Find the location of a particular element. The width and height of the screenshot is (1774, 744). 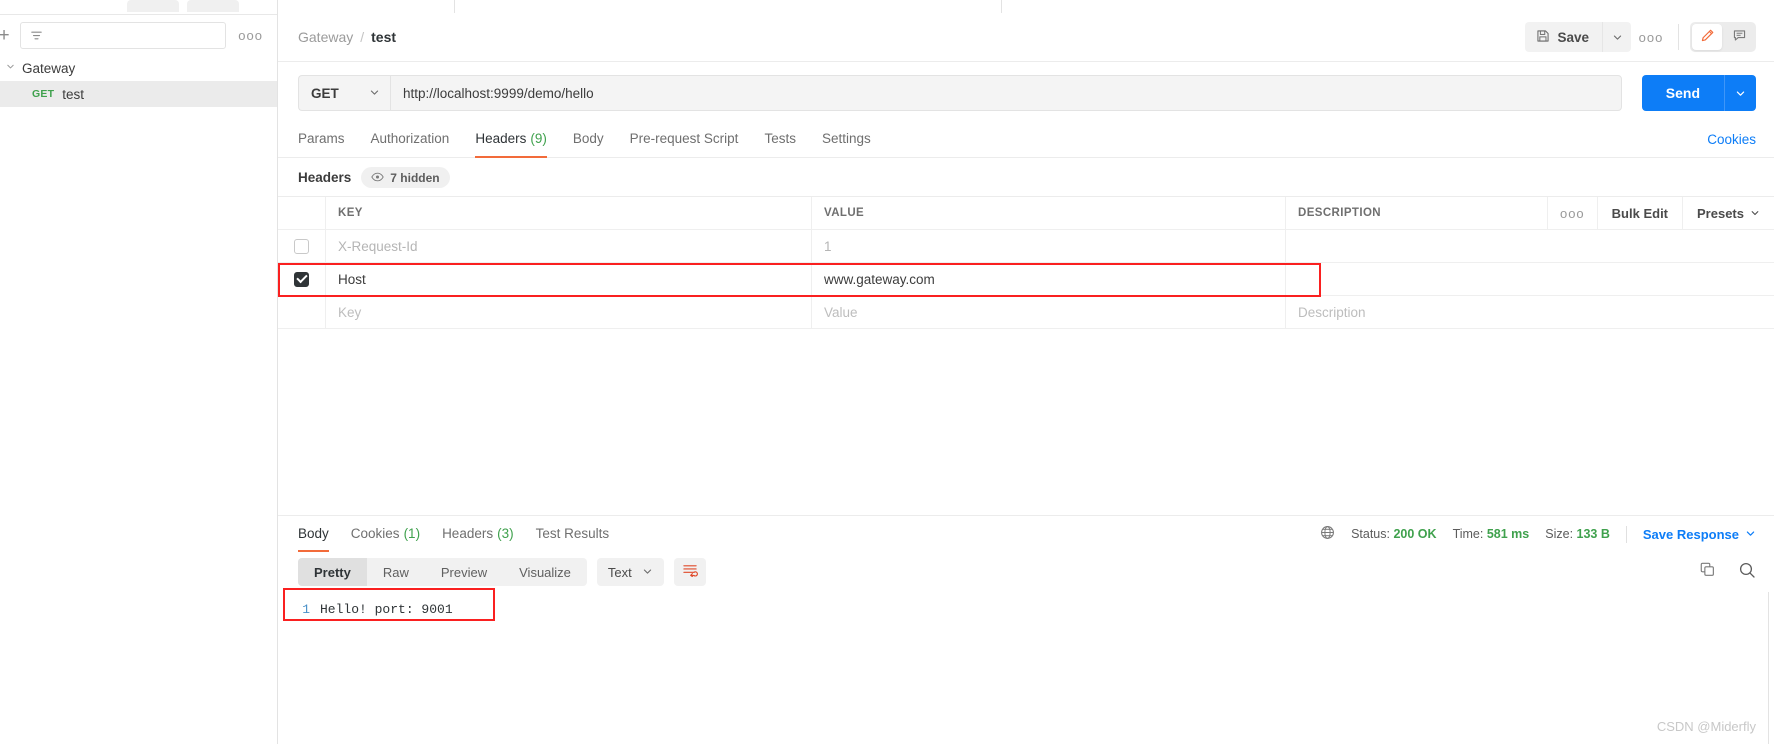

view-mode-pretty: Pretty is located at coordinates (332, 572).